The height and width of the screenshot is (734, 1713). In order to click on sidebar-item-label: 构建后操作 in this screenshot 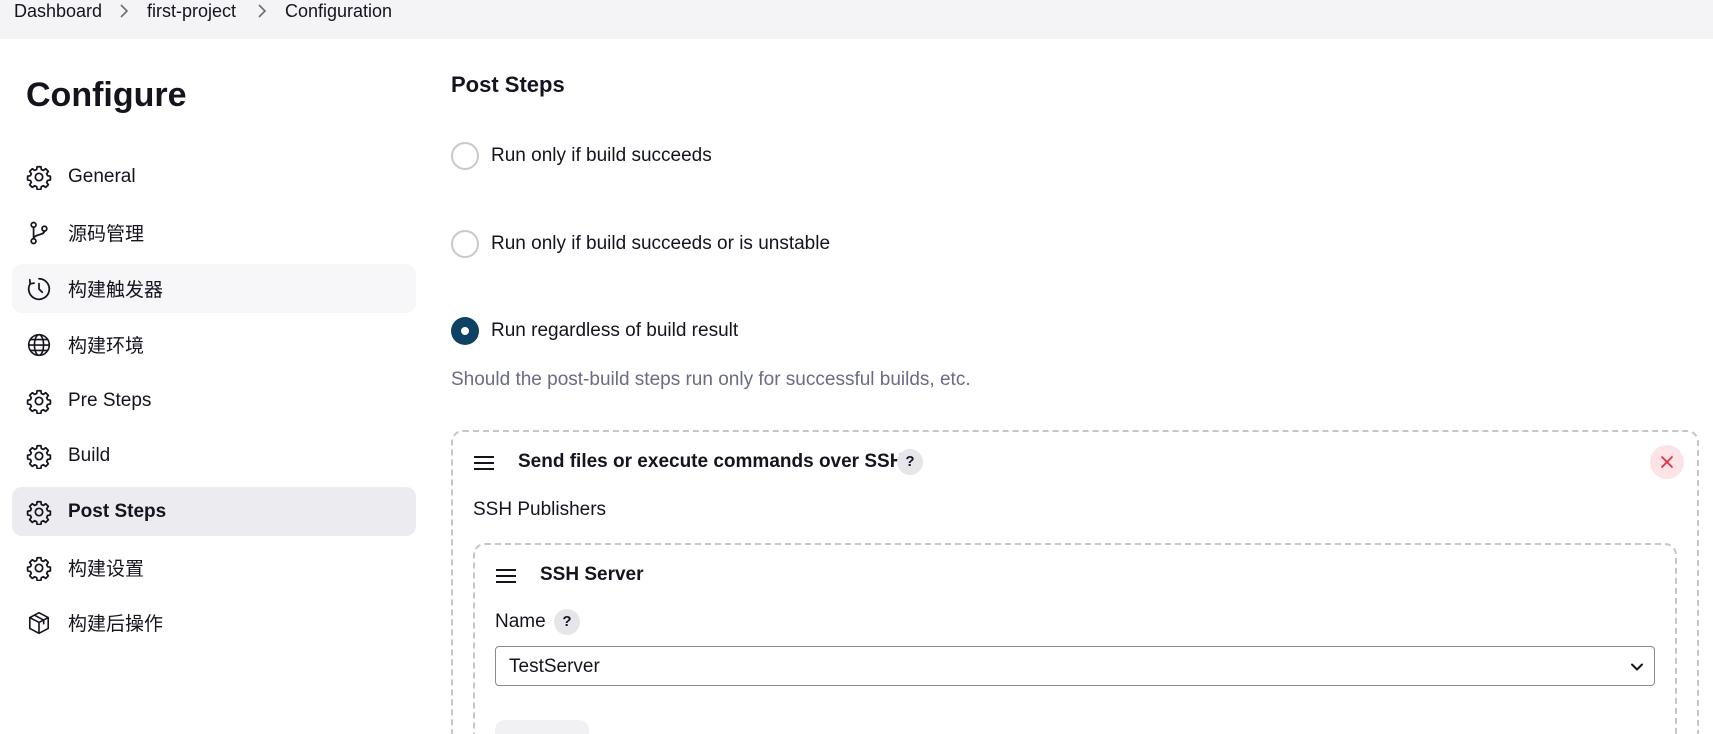, I will do `click(116, 624)`.